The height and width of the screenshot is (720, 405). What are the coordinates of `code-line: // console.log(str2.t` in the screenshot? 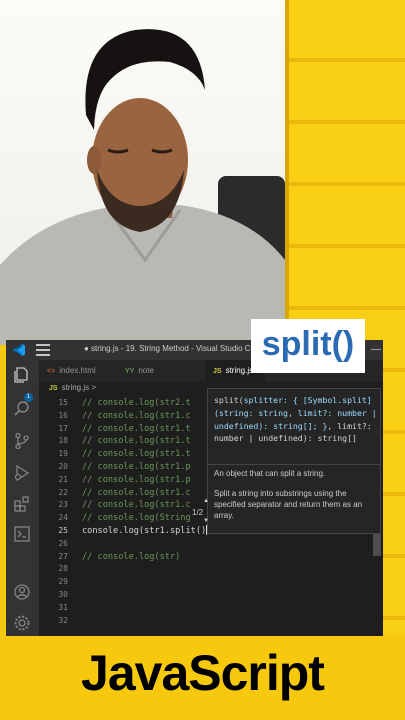 It's located at (147, 403).